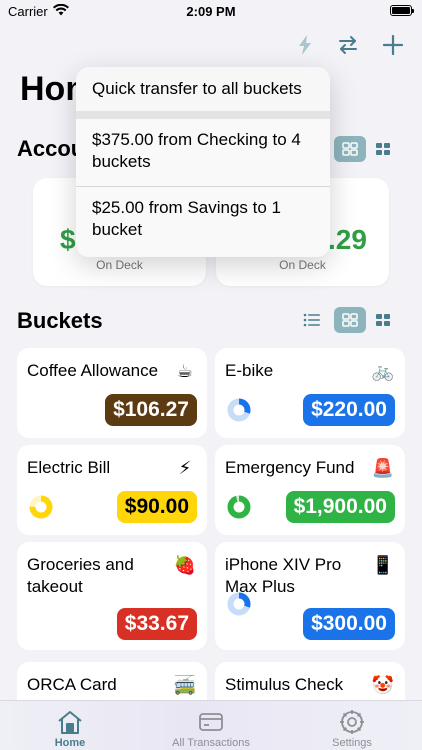 The height and width of the screenshot is (750, 422). Describe the element at coordinates (156, 624) in the screenshot. I see `bucket-balance: $33.67` at that location.